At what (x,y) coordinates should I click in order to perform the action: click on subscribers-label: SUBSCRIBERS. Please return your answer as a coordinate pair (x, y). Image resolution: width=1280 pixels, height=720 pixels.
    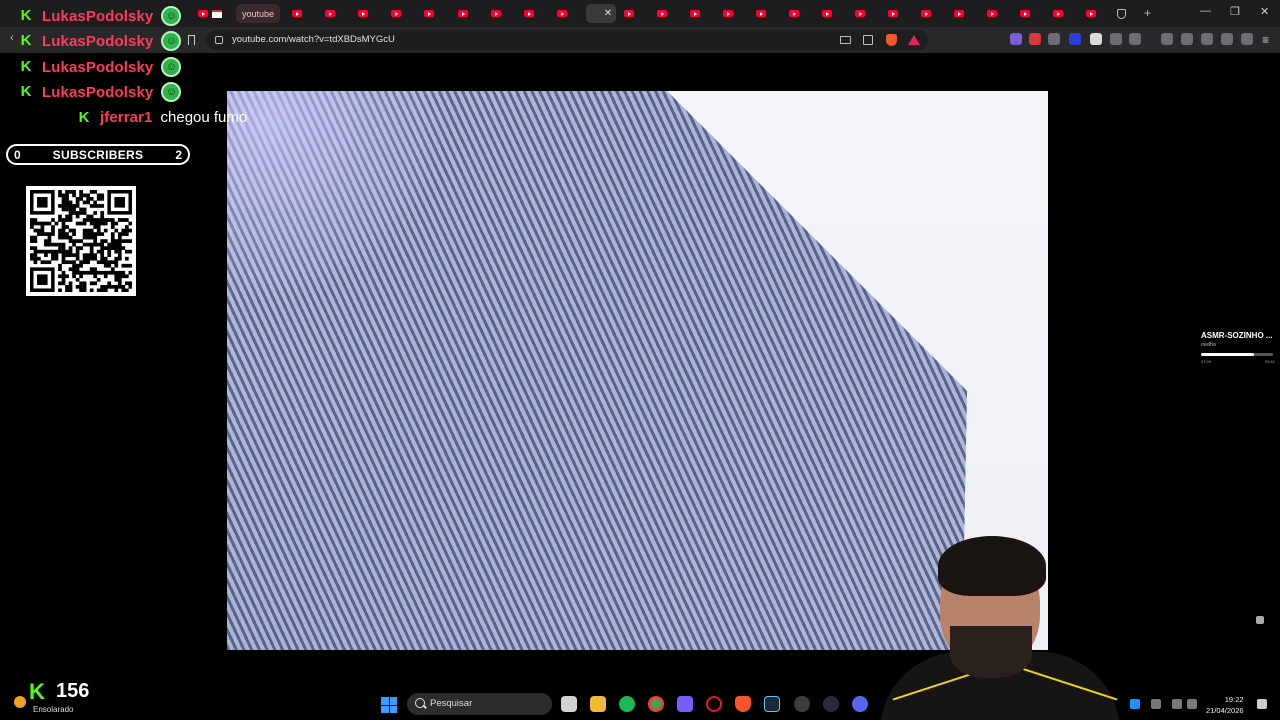
    Looking at the image, I should click on (98, 154).